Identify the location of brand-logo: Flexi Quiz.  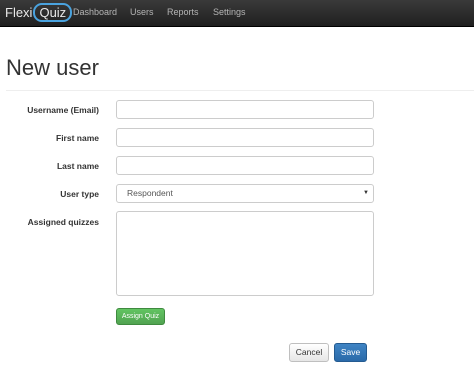
(39, 13).